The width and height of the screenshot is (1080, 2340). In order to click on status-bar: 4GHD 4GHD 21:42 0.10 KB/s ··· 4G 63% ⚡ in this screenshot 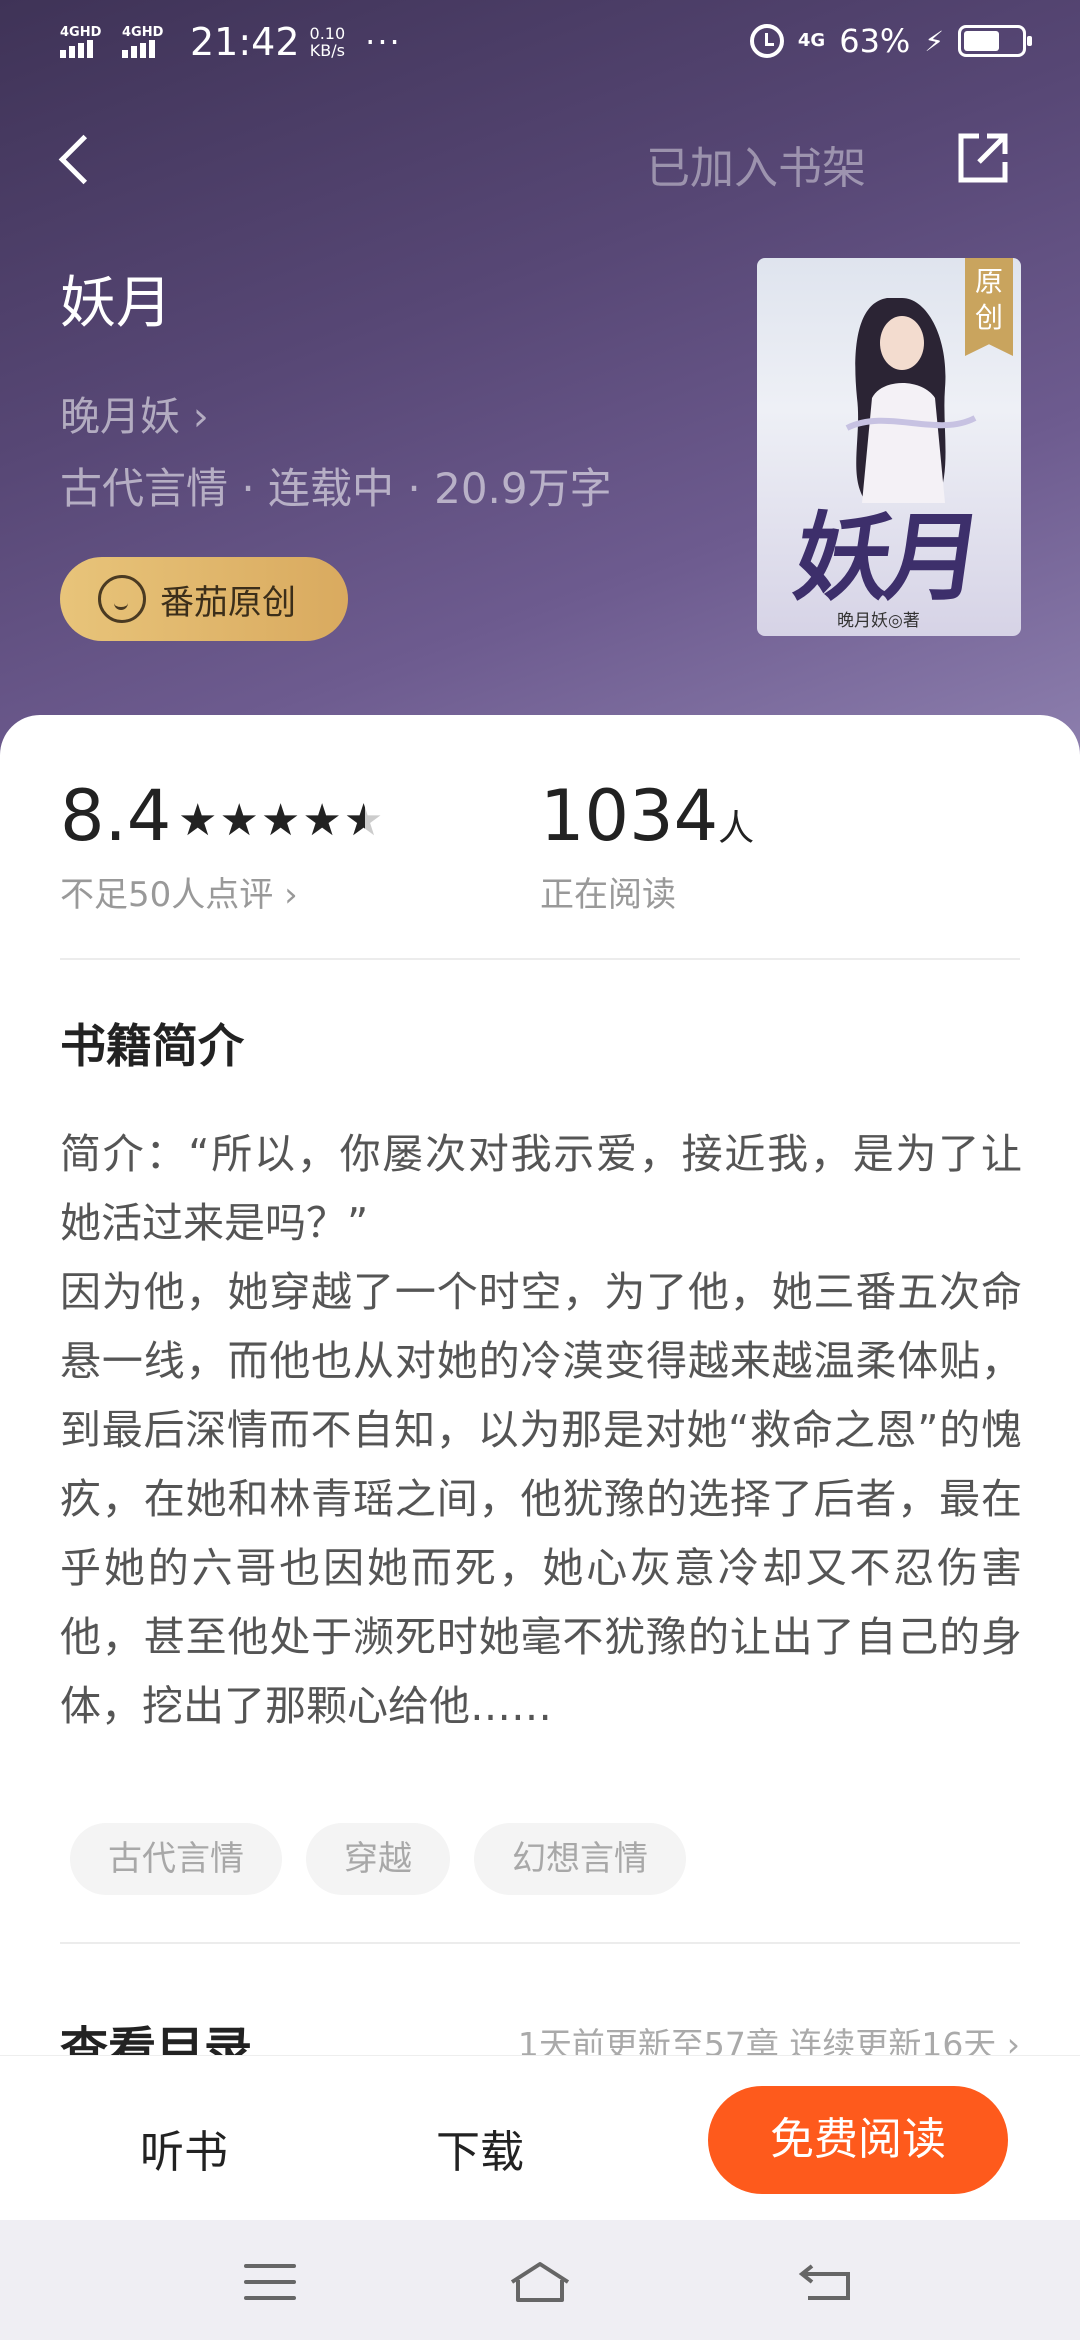, I will do `click(540, 43)`.